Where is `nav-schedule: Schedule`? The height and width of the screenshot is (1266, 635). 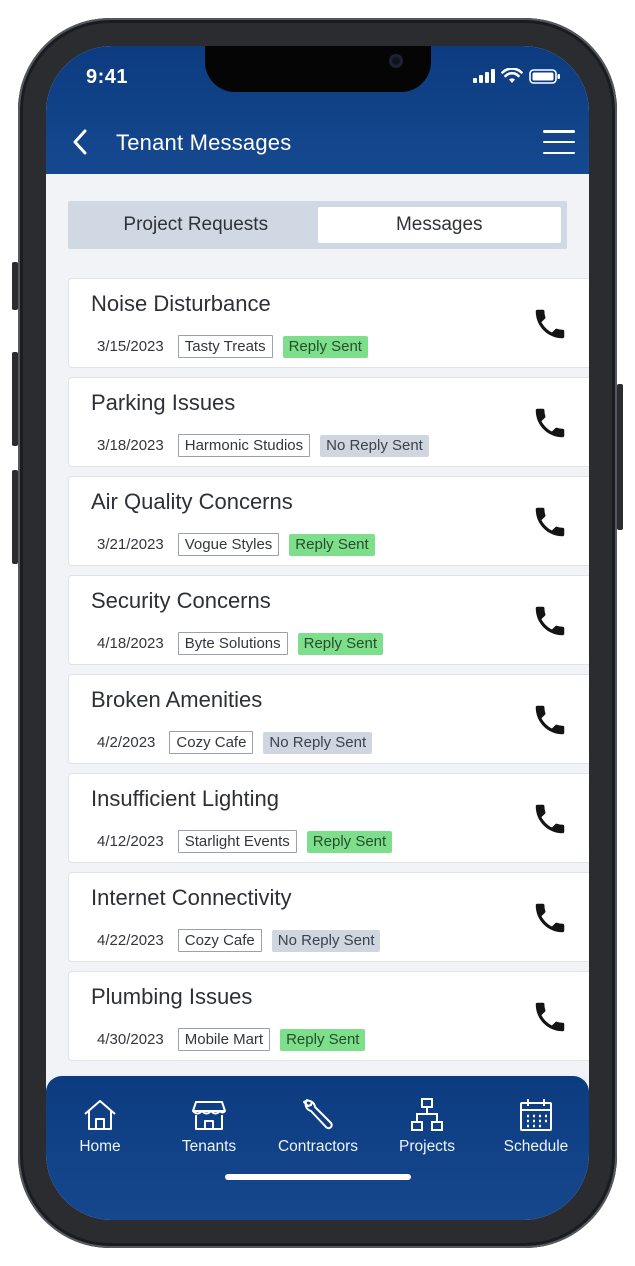 nav-schedule: Schedule is located at coordinates (535, 1126).